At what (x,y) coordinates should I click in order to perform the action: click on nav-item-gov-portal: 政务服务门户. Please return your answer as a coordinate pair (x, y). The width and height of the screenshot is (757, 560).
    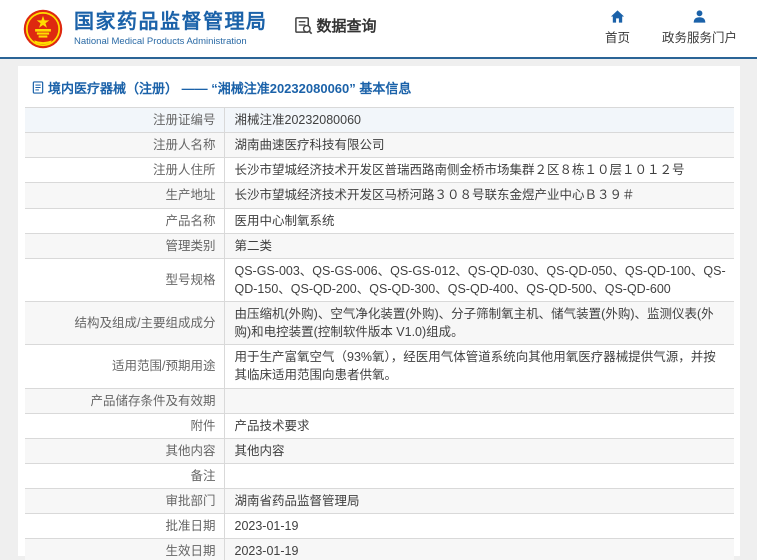
    Looking at the image, I should click on (699, 27).